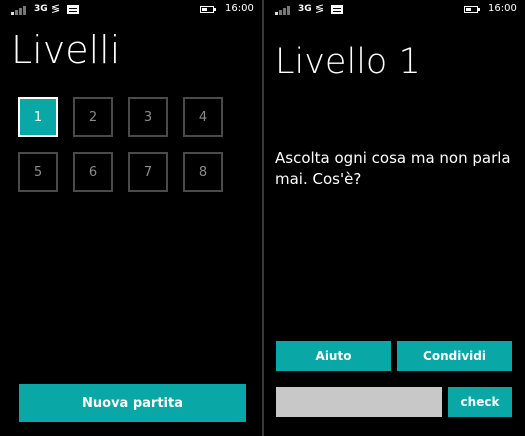 The image size is (525, 436). What do you see at coordinates (348, 62) in the screenshot?
I see `page-title: Livello 1` at bounding box center [348, 62].